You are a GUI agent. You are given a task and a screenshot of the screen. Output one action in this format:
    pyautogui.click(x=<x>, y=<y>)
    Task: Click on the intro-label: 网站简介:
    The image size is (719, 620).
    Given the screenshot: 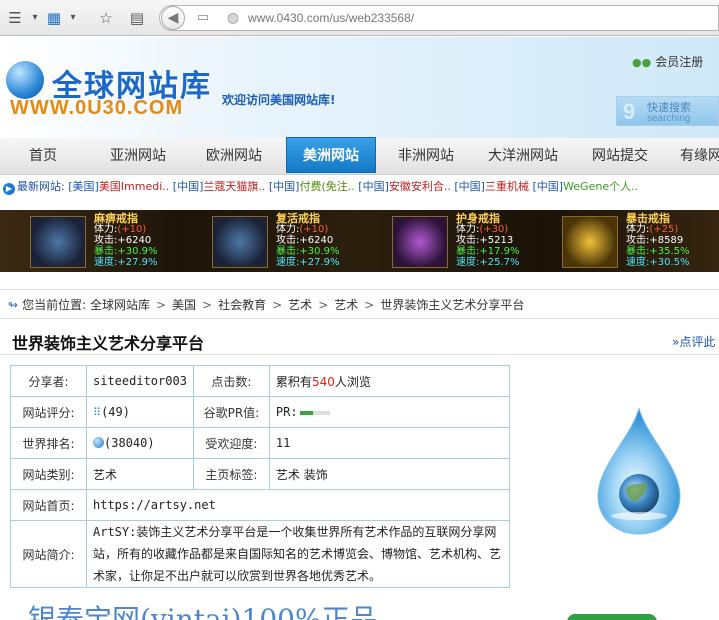 What is the action you would take?
    pyautogui.click(x=48, y=554)
    